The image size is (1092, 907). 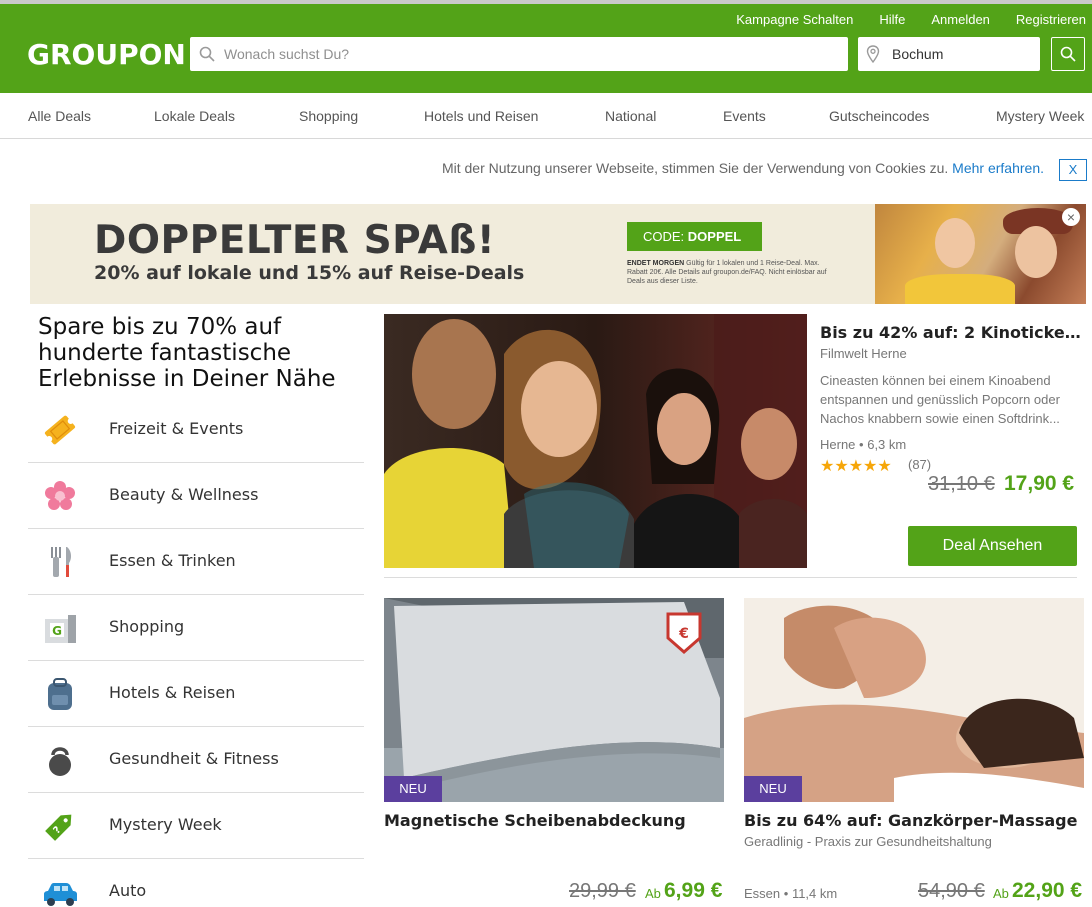 I want to click on car-icon, so click(x=60, y=894).